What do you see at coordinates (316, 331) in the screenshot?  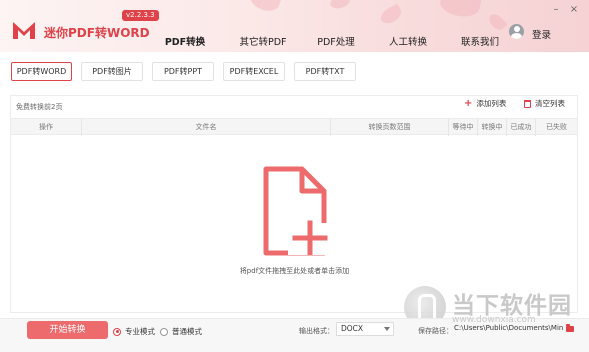 I see `output-format-label: 输出格式：` at bounding box center [316, 331].